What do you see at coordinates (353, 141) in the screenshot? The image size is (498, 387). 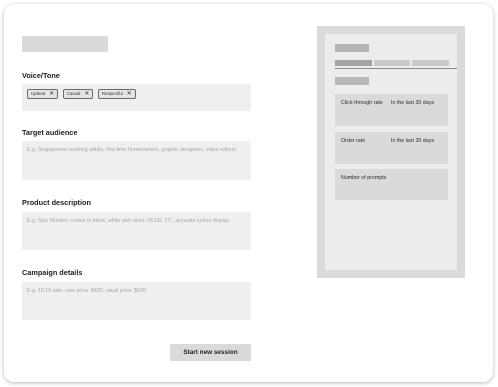 I see `card-label: Order rate` at bounding box center [353, 141].